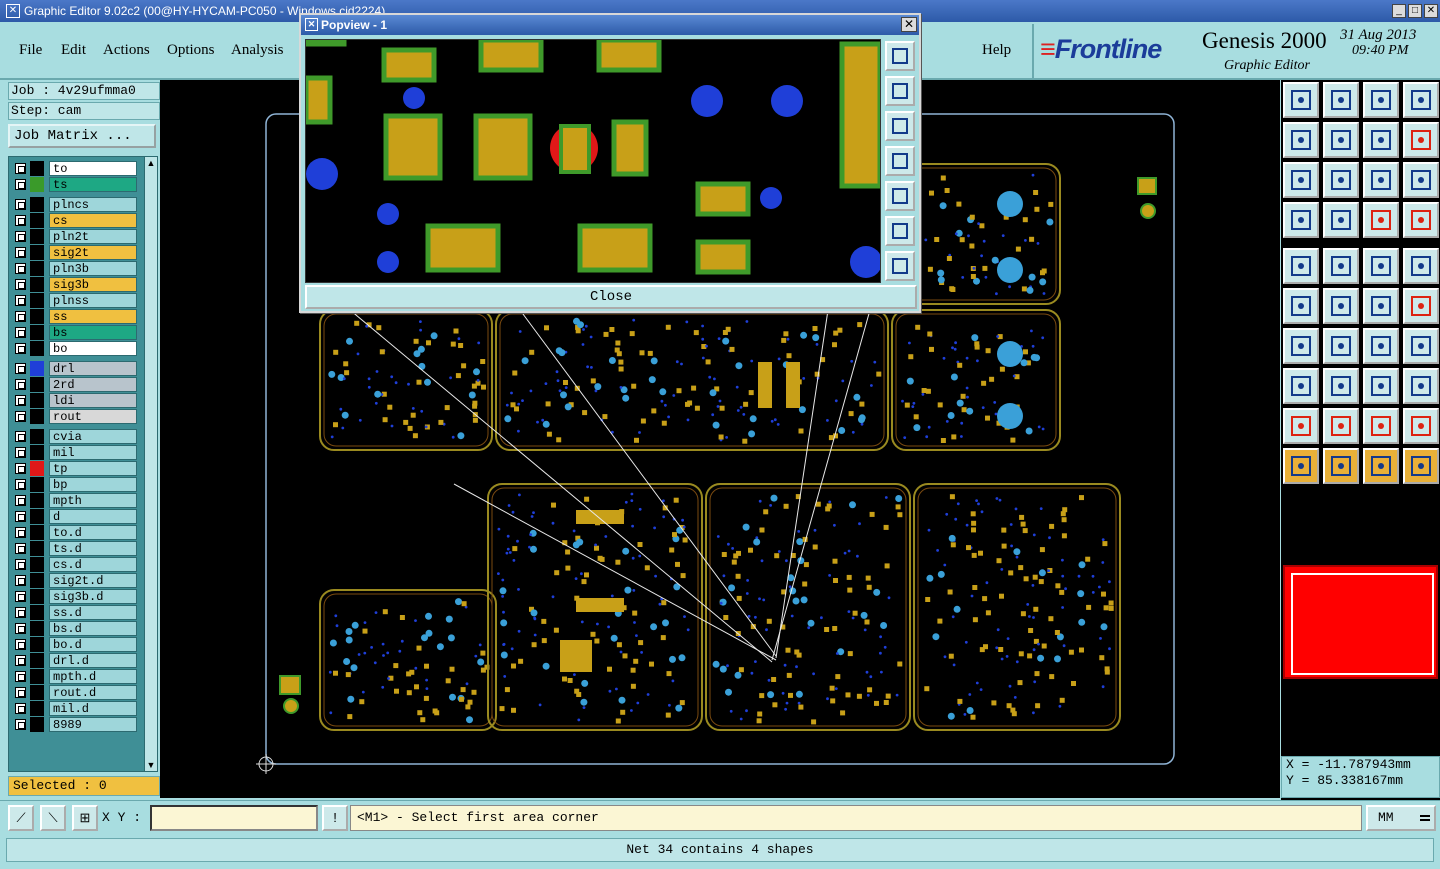 This screenshot has height=869, width=1440. What do you see at coordinates (1341, 180) in the screenshot?
I see `center-button` at bounding box center [1341, 180].